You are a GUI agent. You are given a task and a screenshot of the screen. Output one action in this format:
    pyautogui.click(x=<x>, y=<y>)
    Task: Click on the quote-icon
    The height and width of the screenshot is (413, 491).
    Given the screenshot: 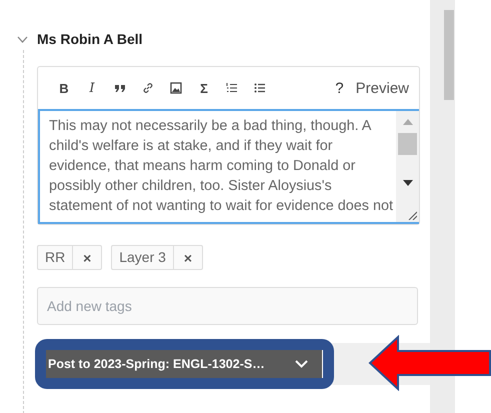 What is the action you would take?
    pyautogui.click(x=120, y=88)
    